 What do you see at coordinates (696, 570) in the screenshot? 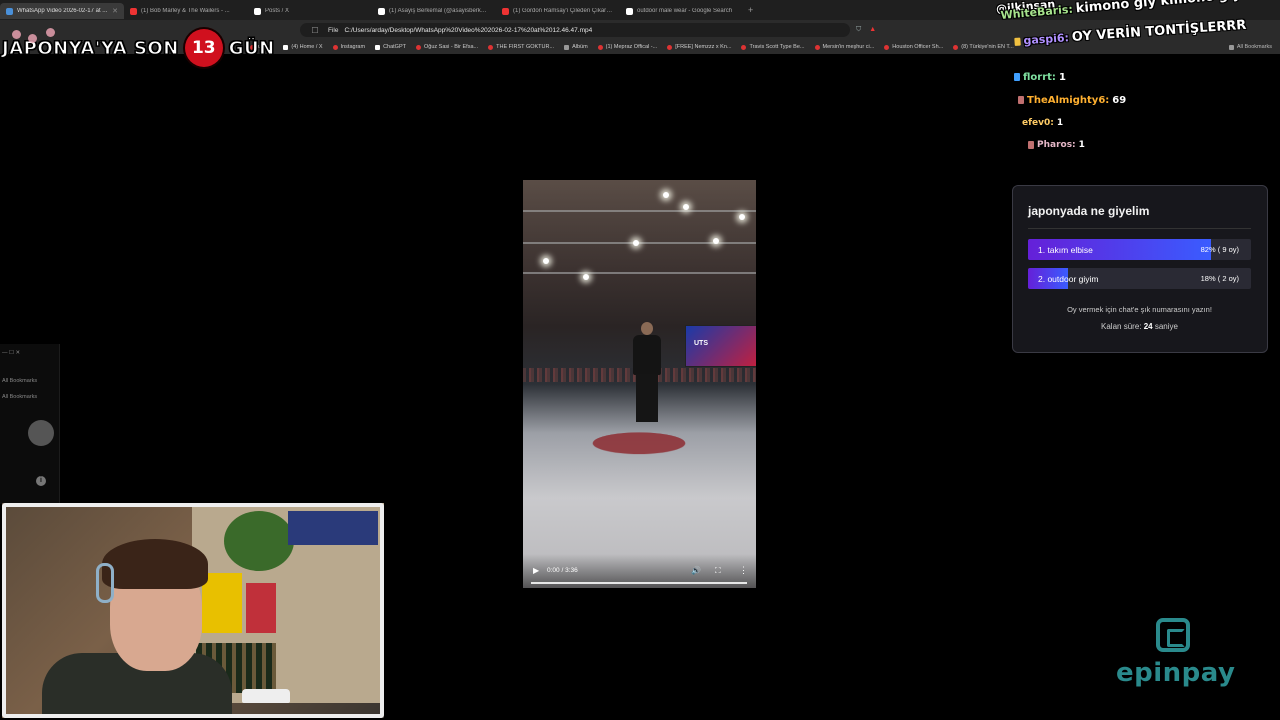
I see `volume-icon: 🔊` at bounding box center [696, 570].